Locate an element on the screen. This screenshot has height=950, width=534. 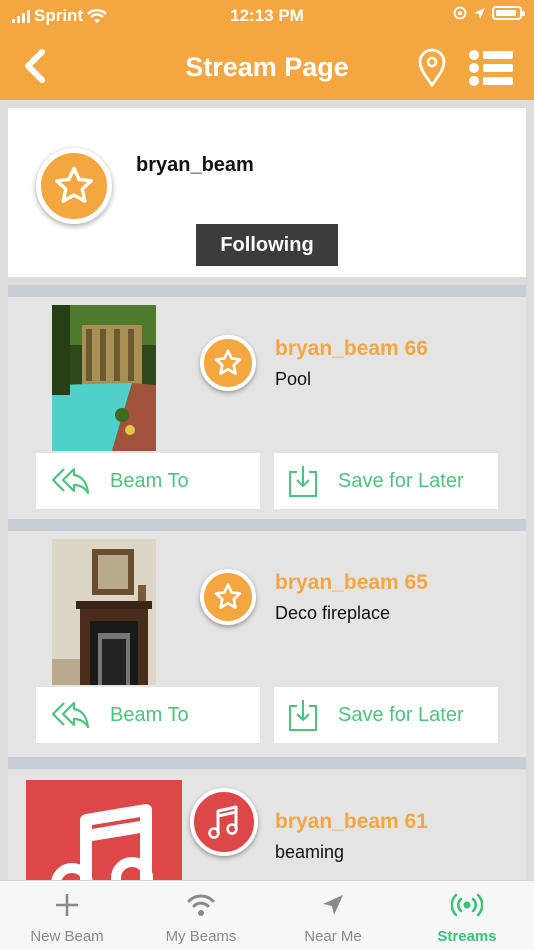
fireplace-image is located at coordinates (104, 612).